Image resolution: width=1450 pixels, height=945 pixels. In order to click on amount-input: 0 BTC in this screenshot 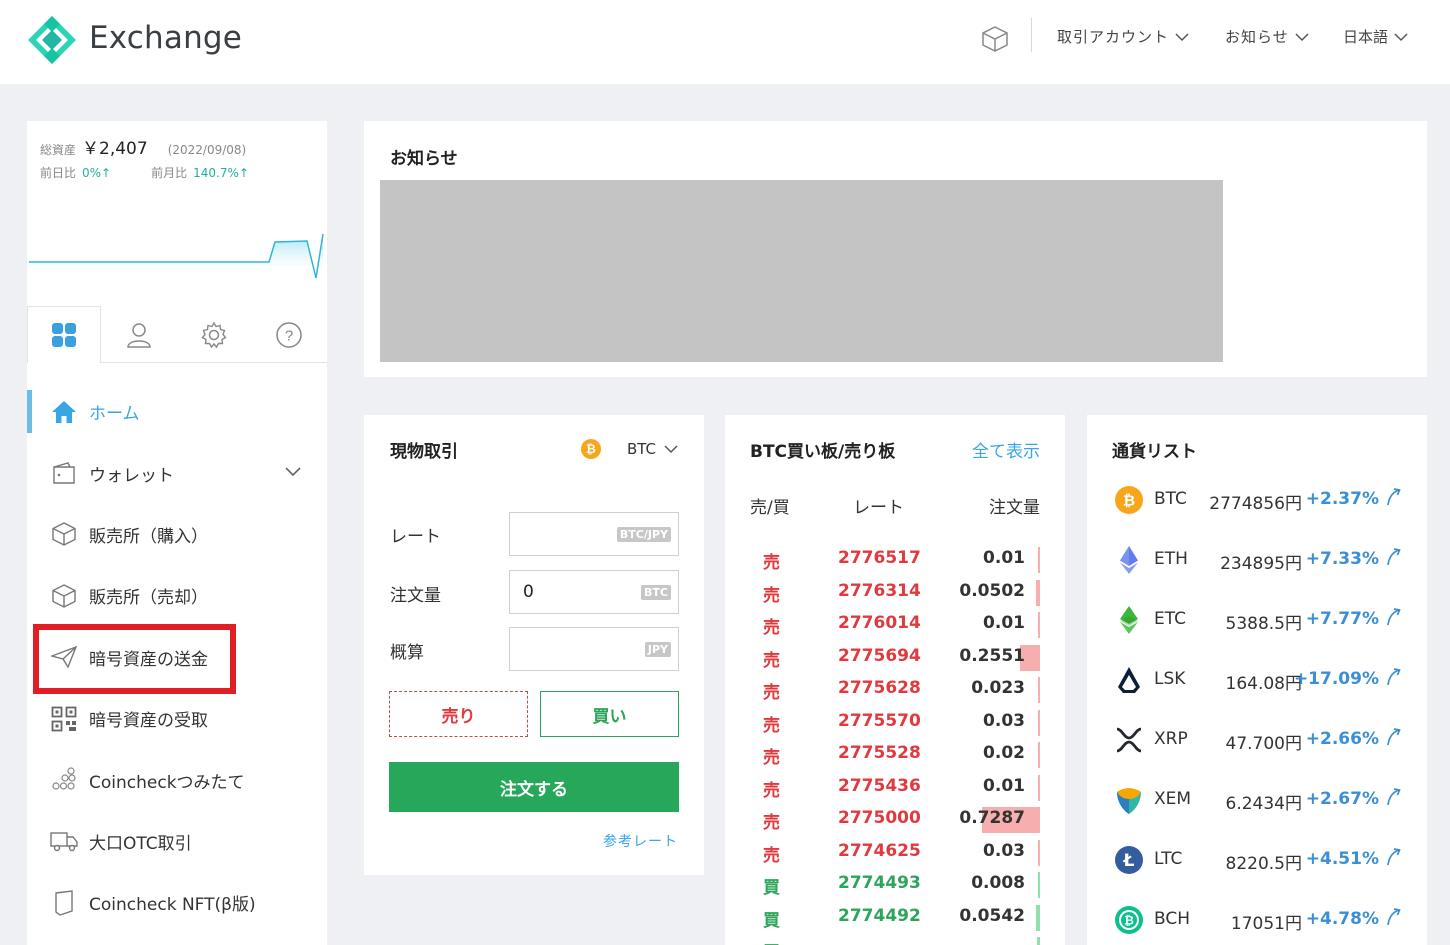, I will do `click(594, 592)`.